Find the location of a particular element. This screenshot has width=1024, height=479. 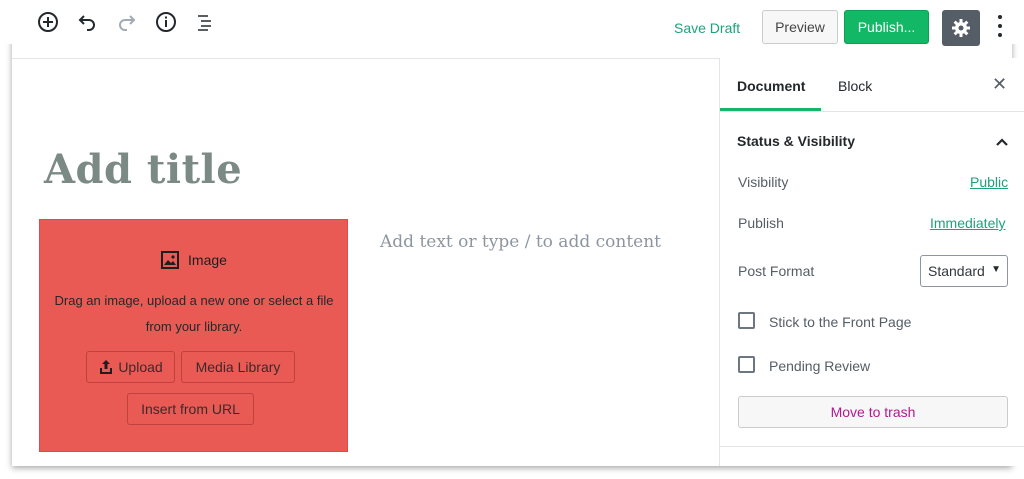

upload-button: Upload is located at coordinates (130, 367).